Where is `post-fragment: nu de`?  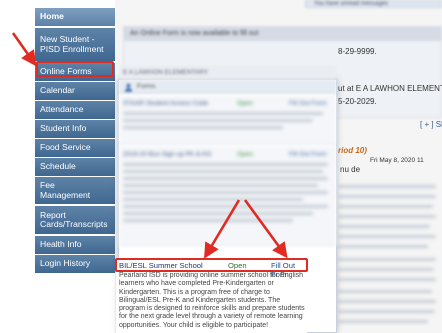 post-fragment: nu de is located at coordinates (350, 169).